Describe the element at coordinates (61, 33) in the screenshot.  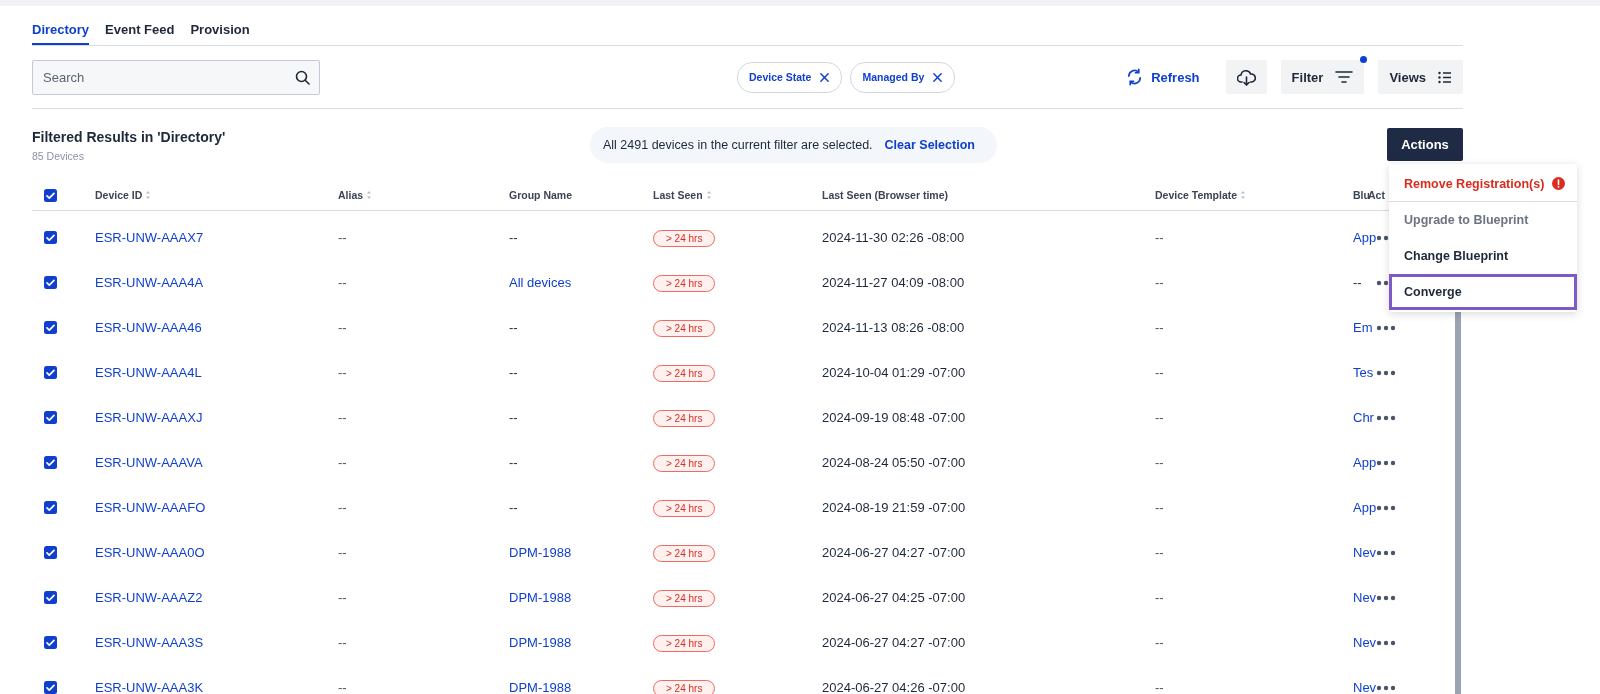
I see `tab: Directory` at that location.